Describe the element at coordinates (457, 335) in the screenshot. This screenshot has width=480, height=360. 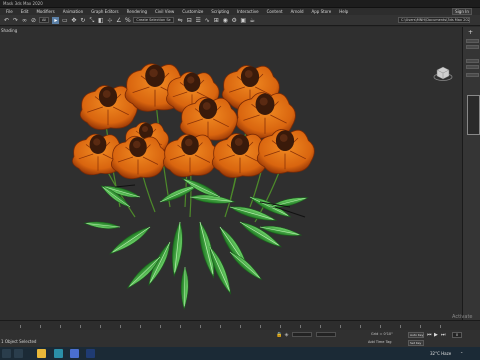
I see `current-frame-field: 0` at that location.